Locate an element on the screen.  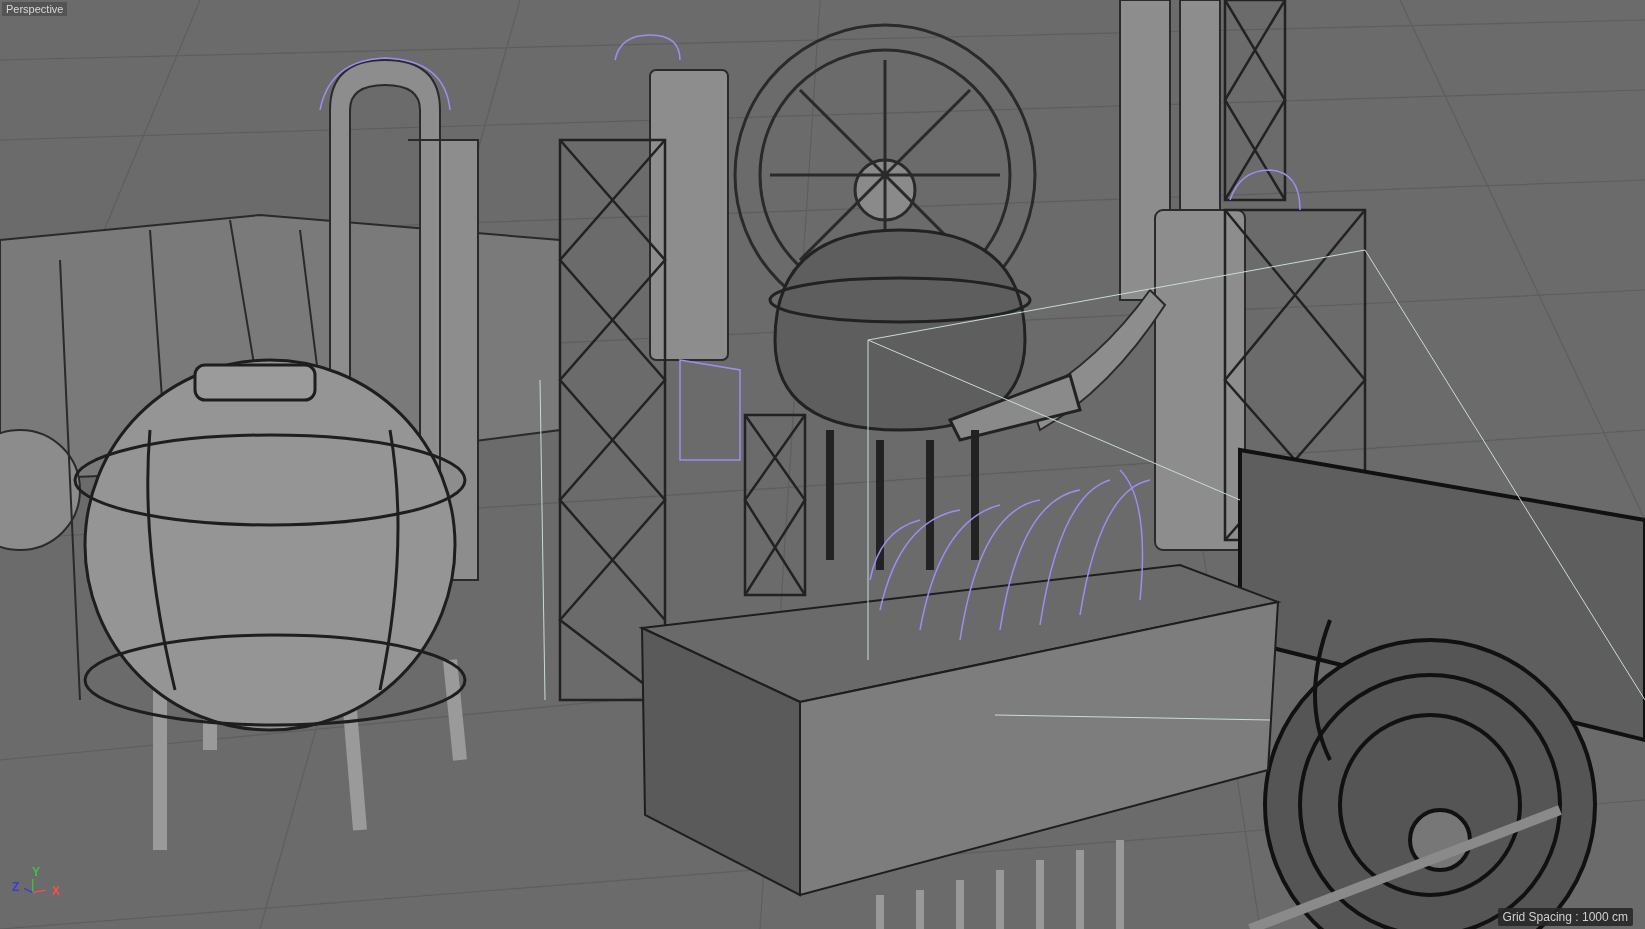
axis-label: X is located at coordinates (56, 891).